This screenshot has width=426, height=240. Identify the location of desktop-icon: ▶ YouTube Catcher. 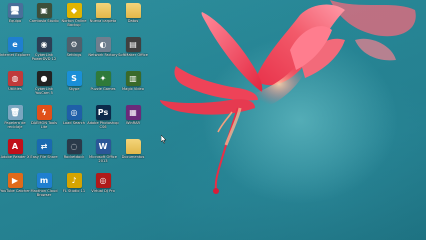
(15, 190).